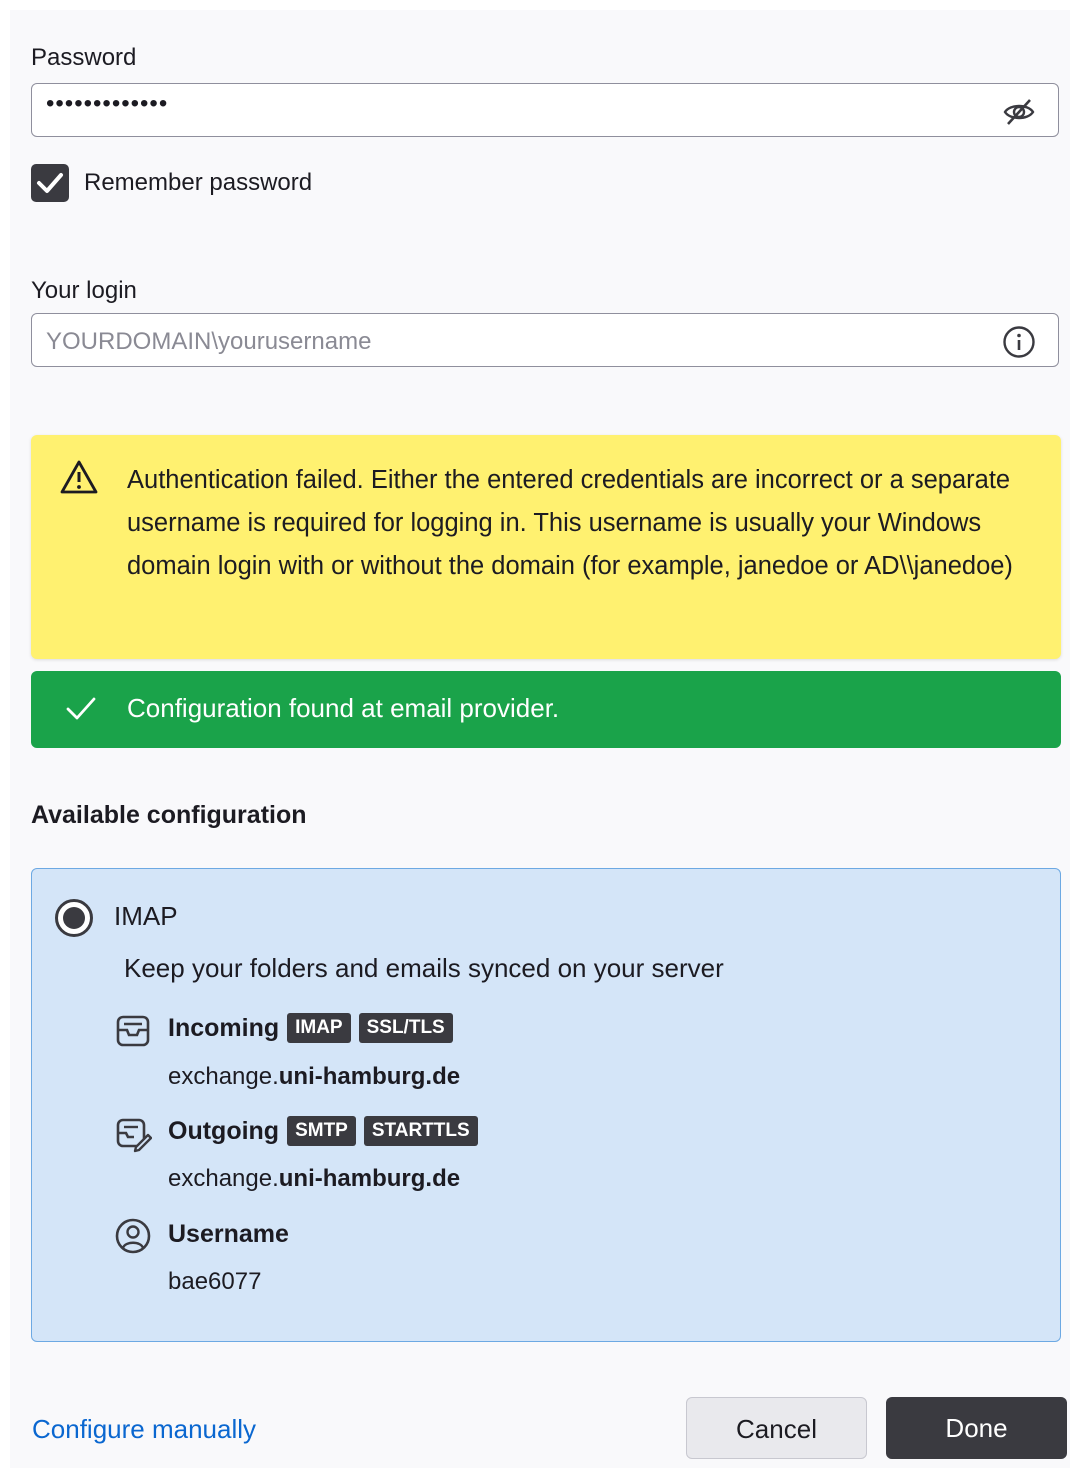  I want to click on password-field: •••••••••••••, so click(545, 110).